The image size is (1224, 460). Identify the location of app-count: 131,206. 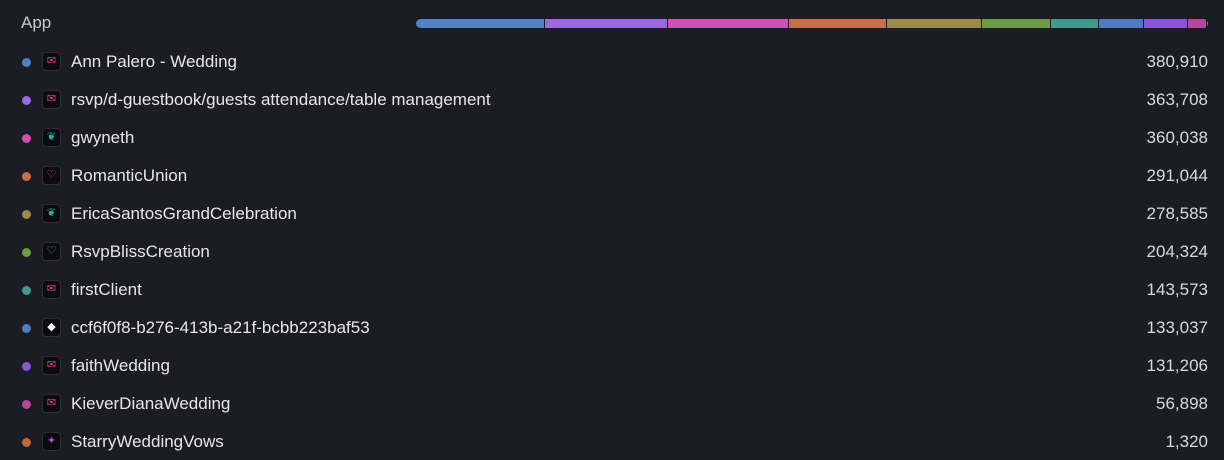
(1177, 365).